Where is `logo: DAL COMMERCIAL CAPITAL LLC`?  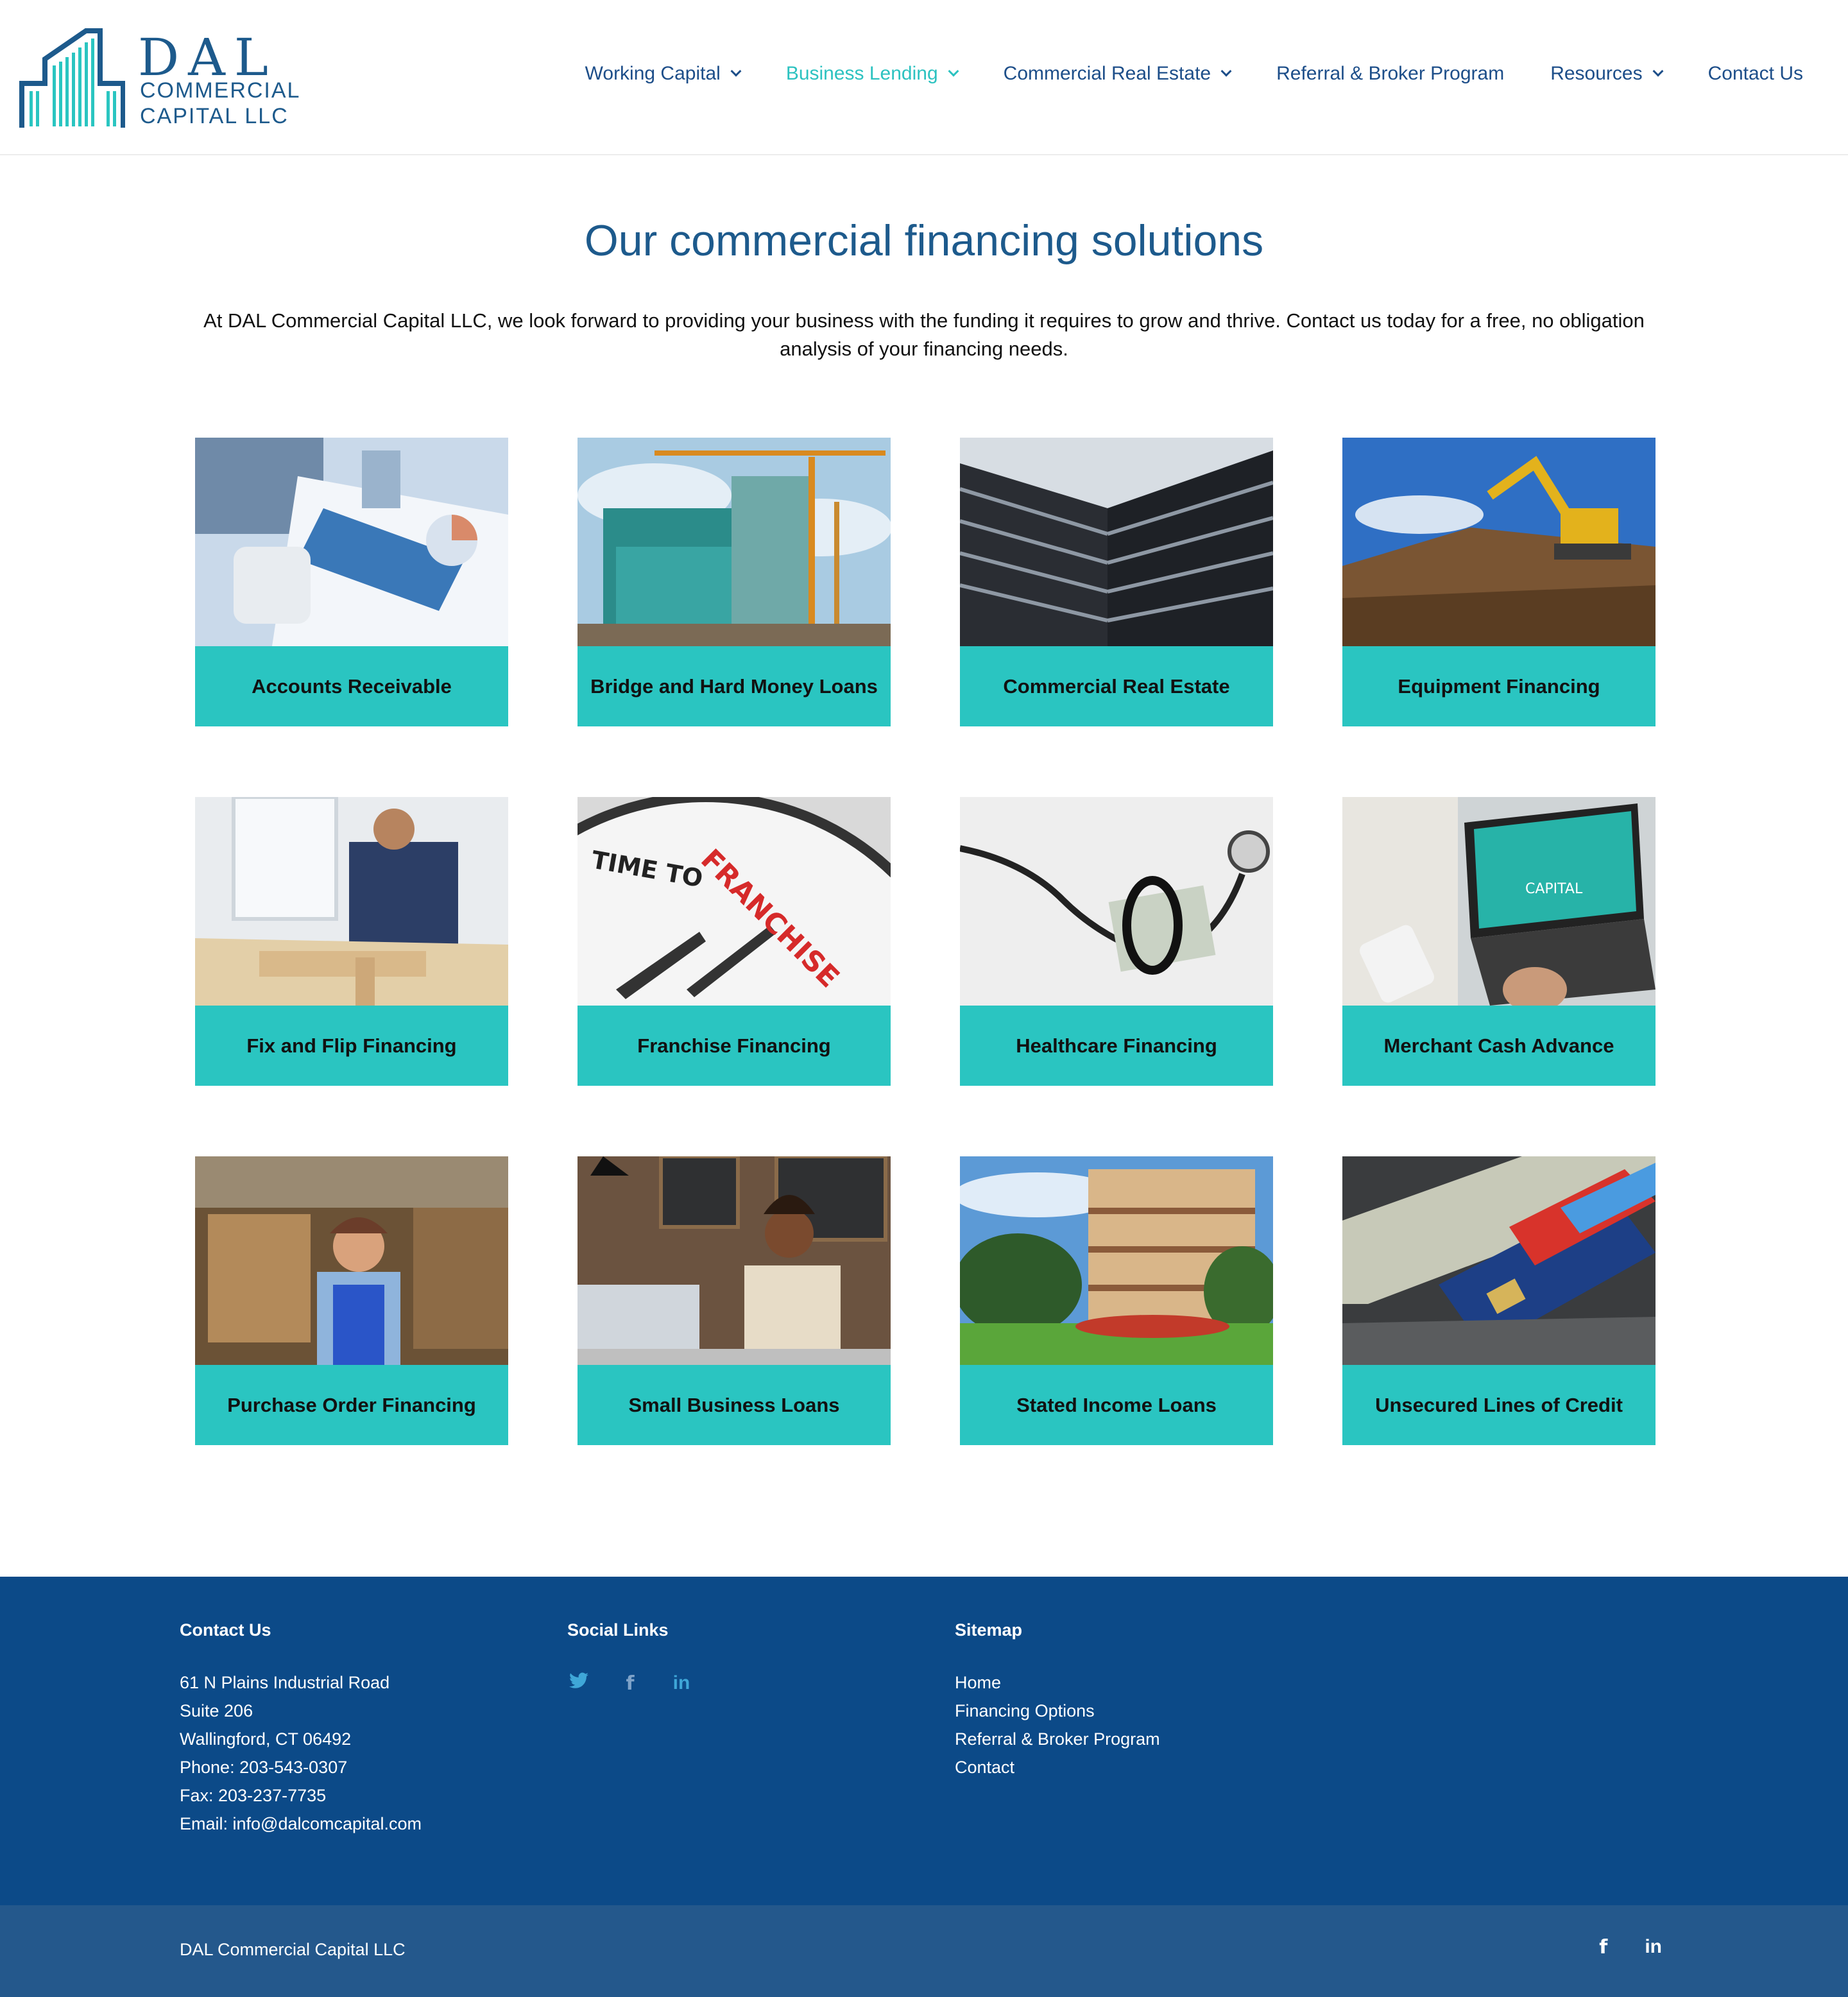
logo: DAL COMMERCIAL CAPITAL LLC is located at coordinates (159, 79).